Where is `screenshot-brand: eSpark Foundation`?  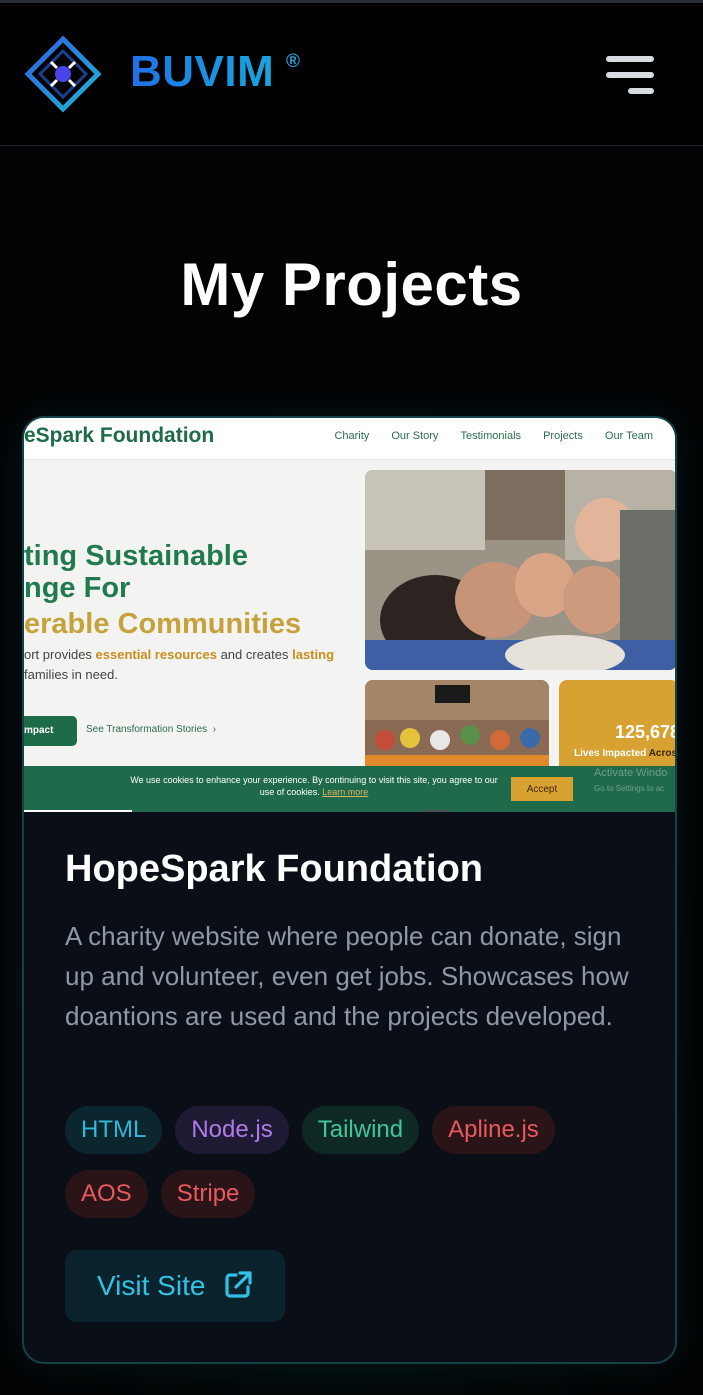
screenshot-brand: eSpark Foundation is located at coordinates (119, 435).